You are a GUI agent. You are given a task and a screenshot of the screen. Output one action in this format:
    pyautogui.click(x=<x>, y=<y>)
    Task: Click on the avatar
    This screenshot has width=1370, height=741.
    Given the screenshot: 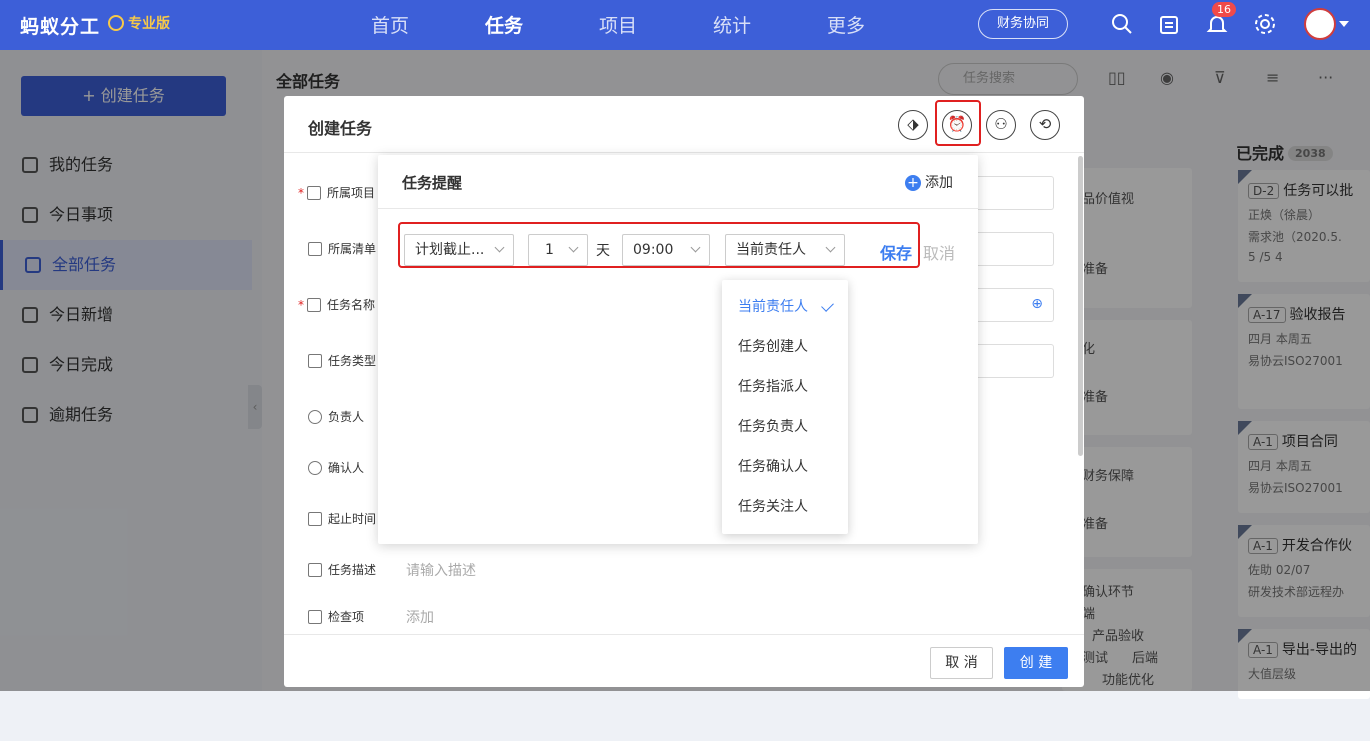 What is the action you would take?
    pyautogui.click(x=1320, y=24)
    